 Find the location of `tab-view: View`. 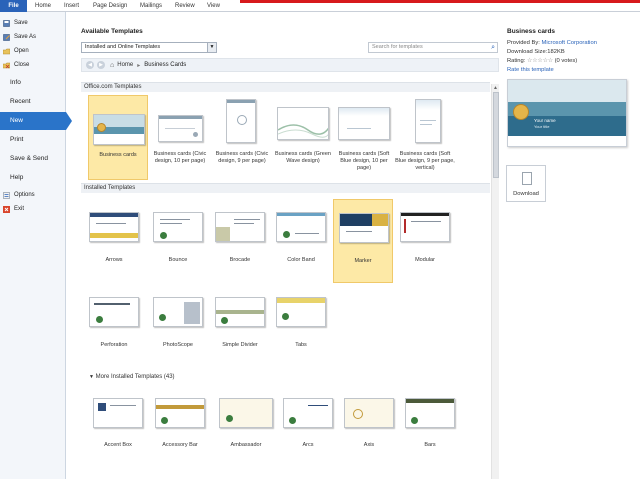

tab-view: View is located at coordinates (213, 6).